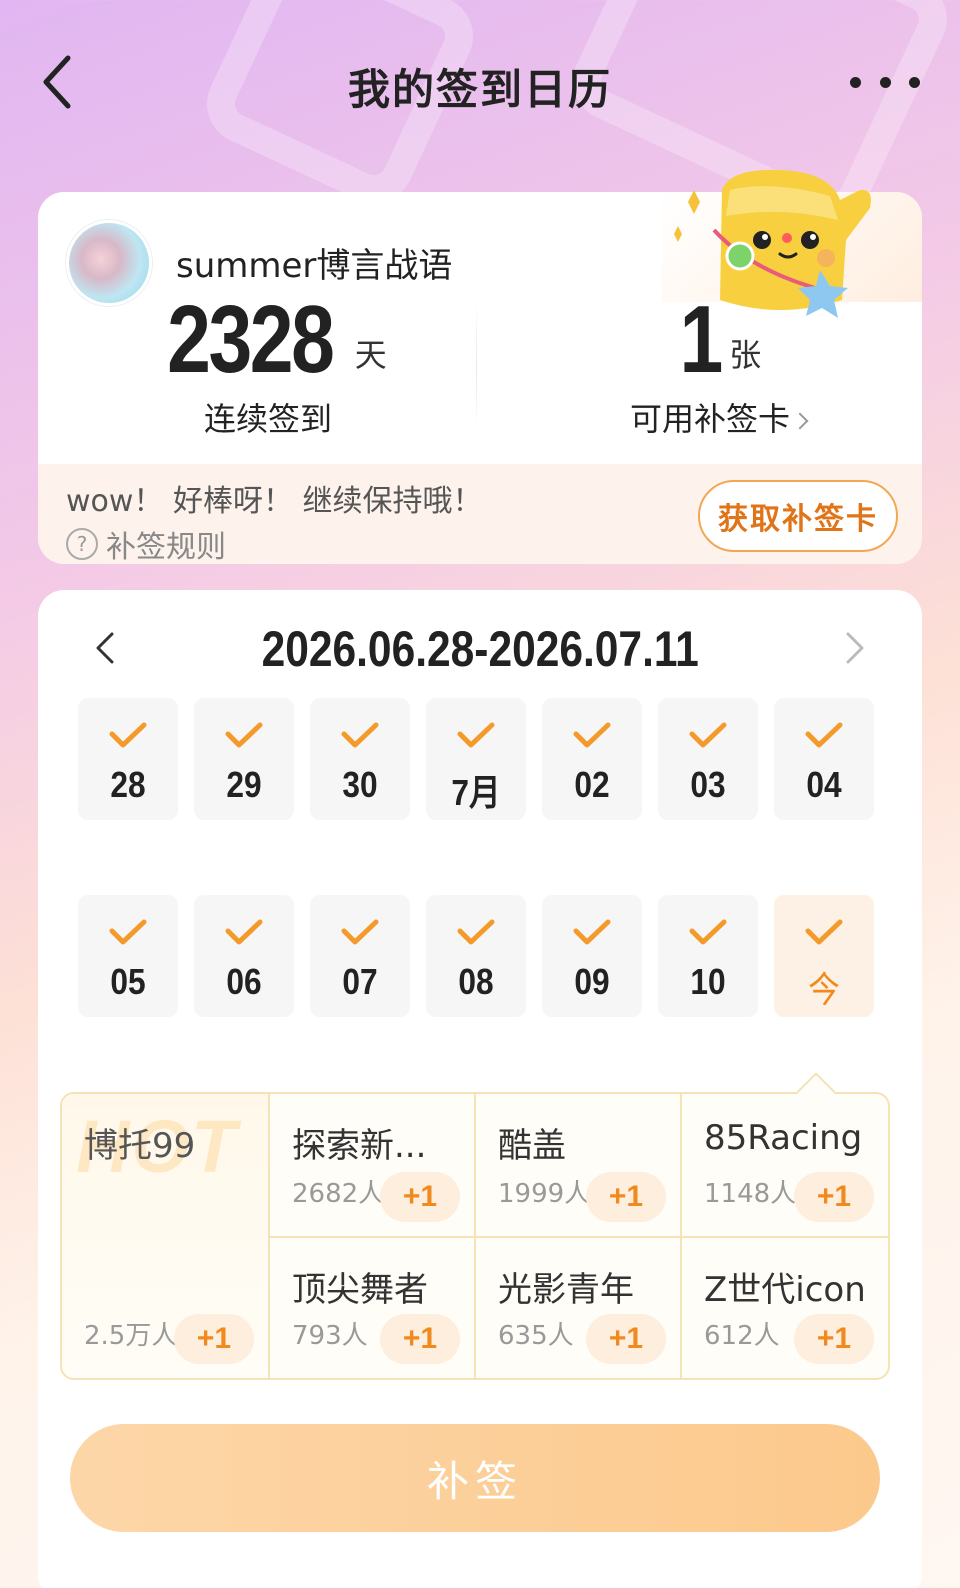  I want to click on next-period-button, so click(854, 648).